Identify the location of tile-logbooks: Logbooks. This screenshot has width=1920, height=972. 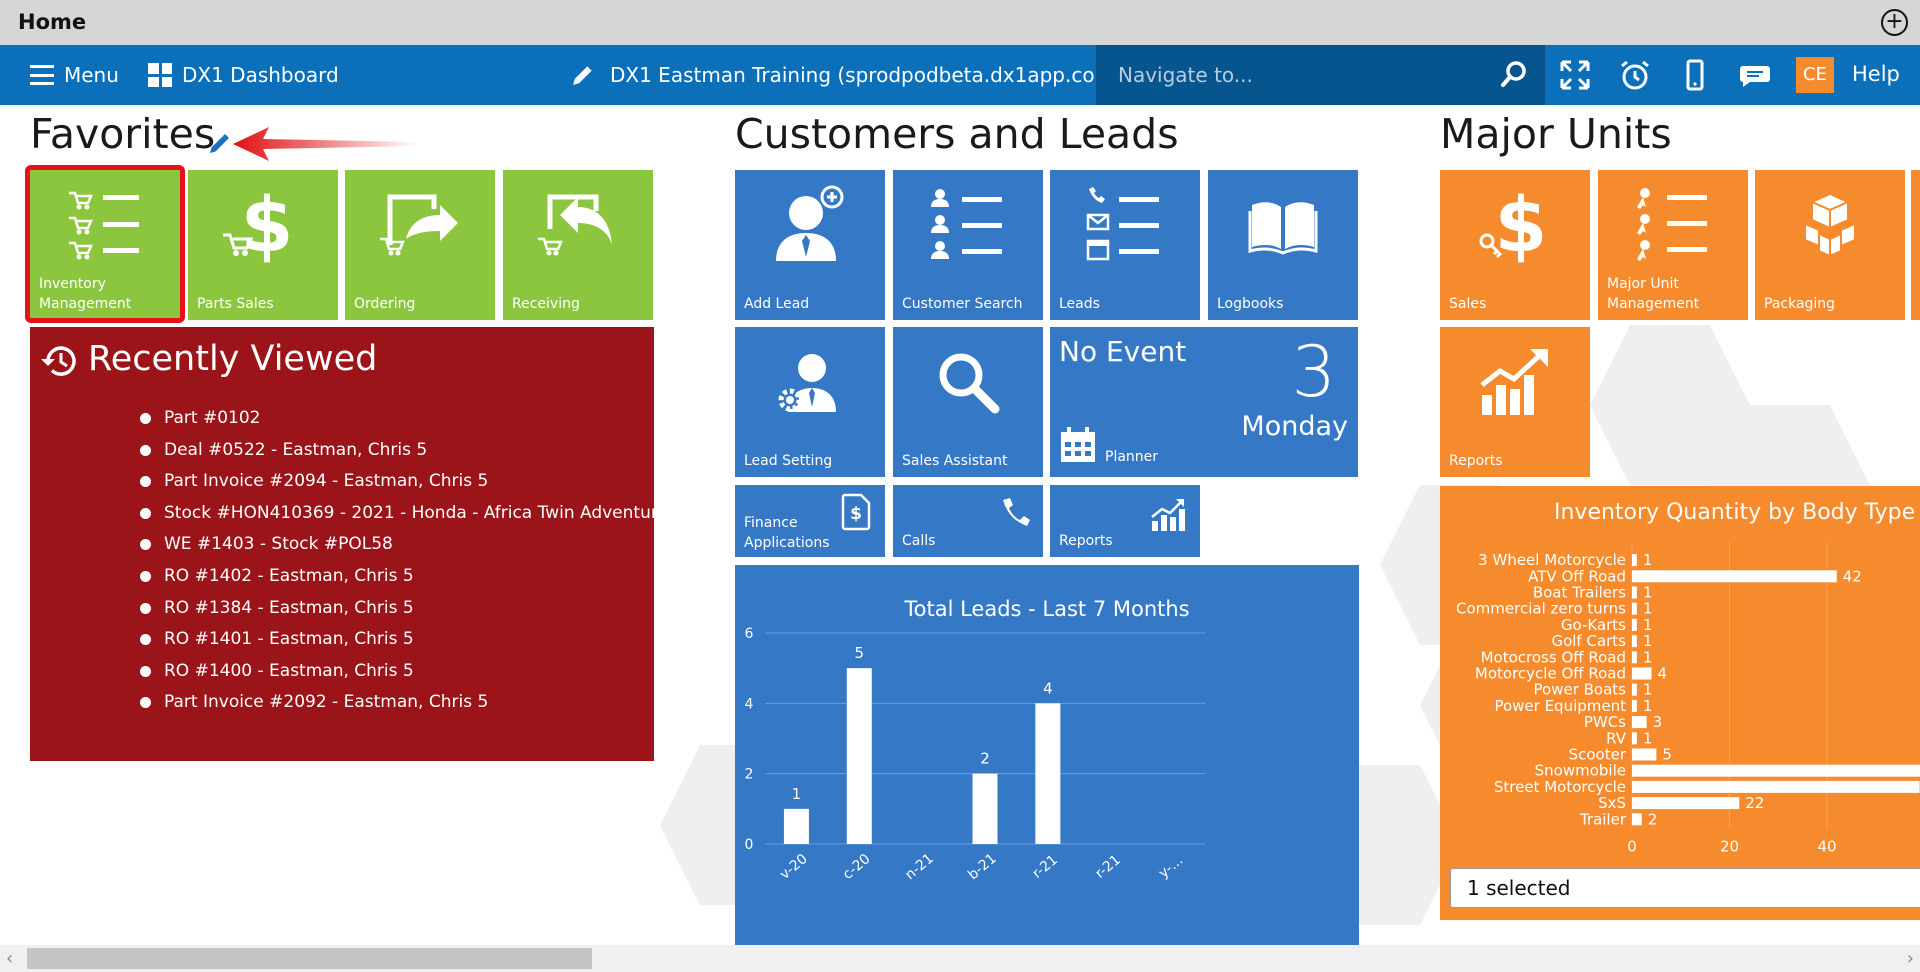
(1283, 245).